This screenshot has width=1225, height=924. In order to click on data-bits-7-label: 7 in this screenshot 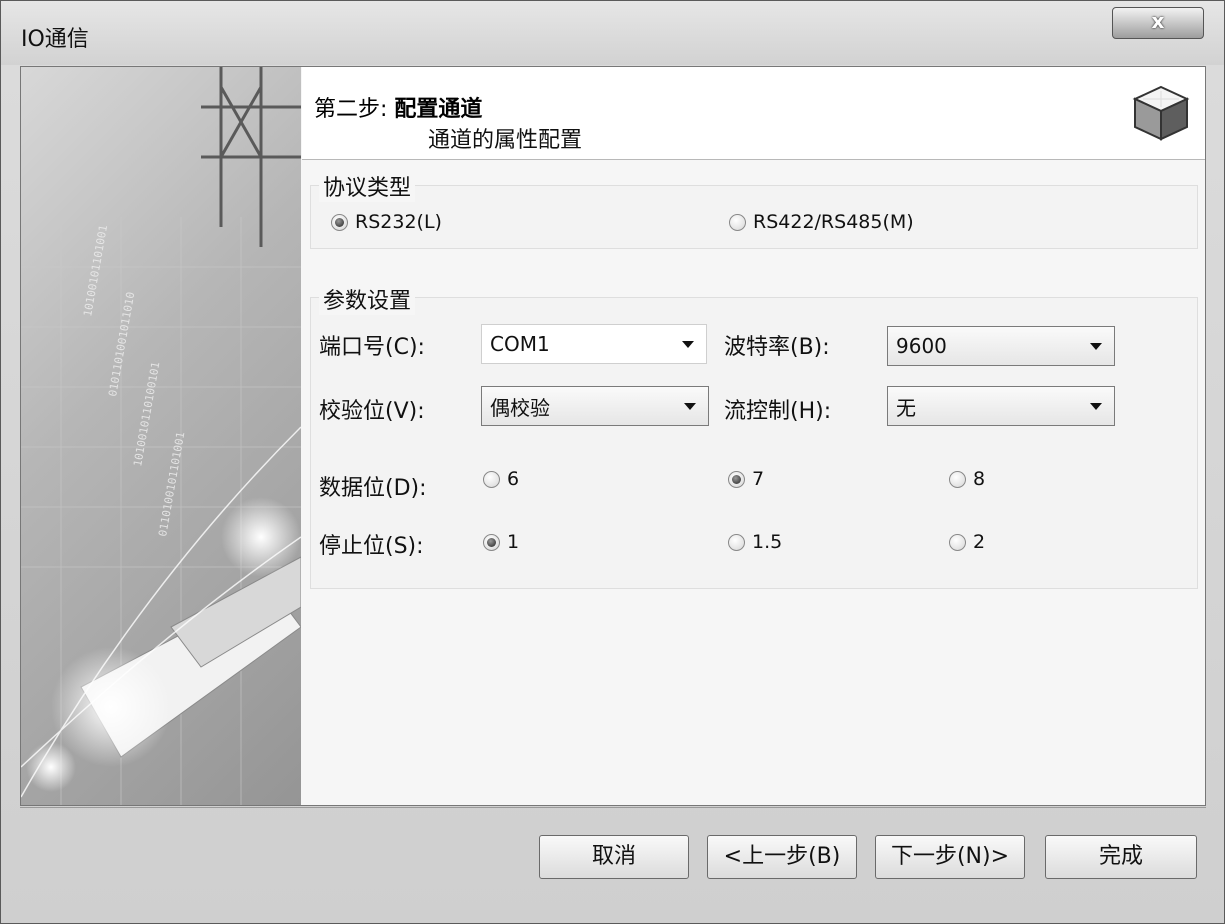, I will do `click(758, 479)`.